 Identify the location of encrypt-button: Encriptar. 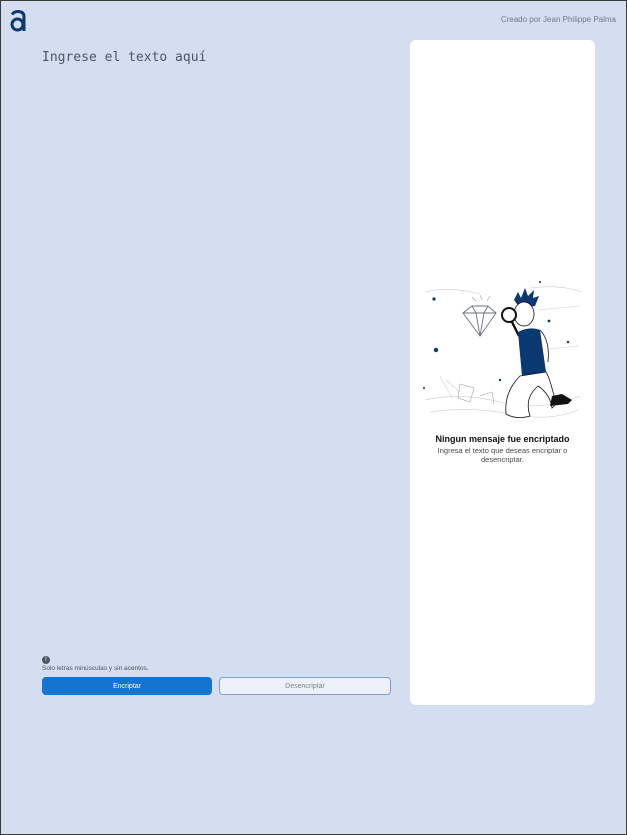
(127, 686).